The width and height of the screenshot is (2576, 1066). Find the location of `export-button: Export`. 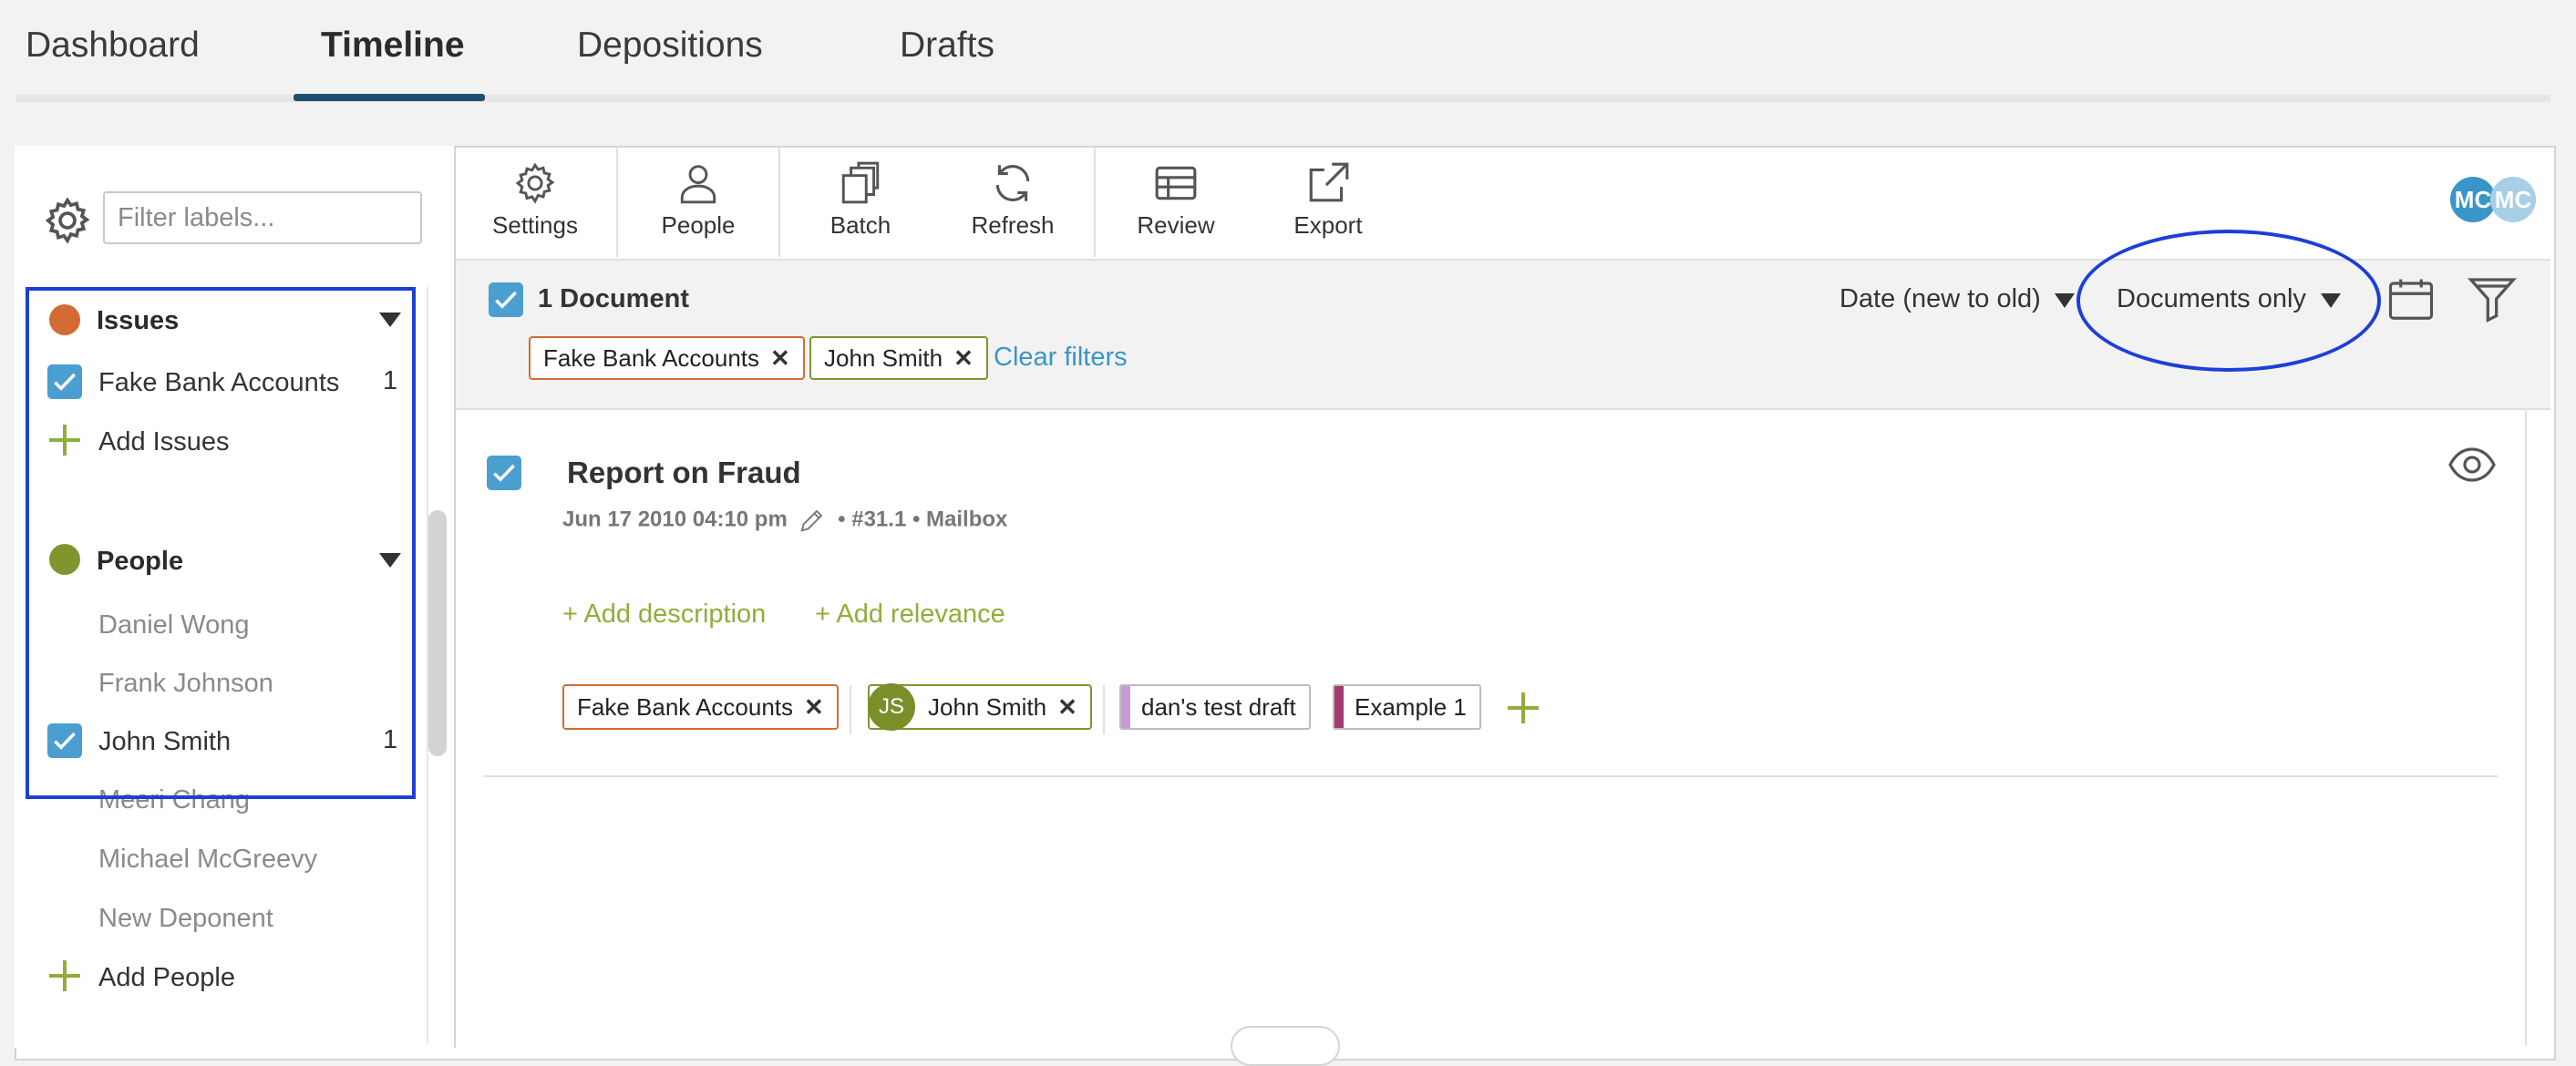

export-button: Export is located at coordinates (1328, 203).